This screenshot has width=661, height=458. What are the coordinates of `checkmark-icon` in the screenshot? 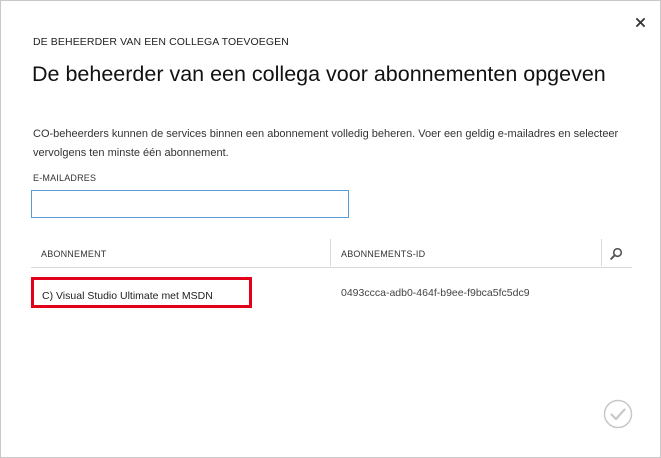 It's located at (618, 414).